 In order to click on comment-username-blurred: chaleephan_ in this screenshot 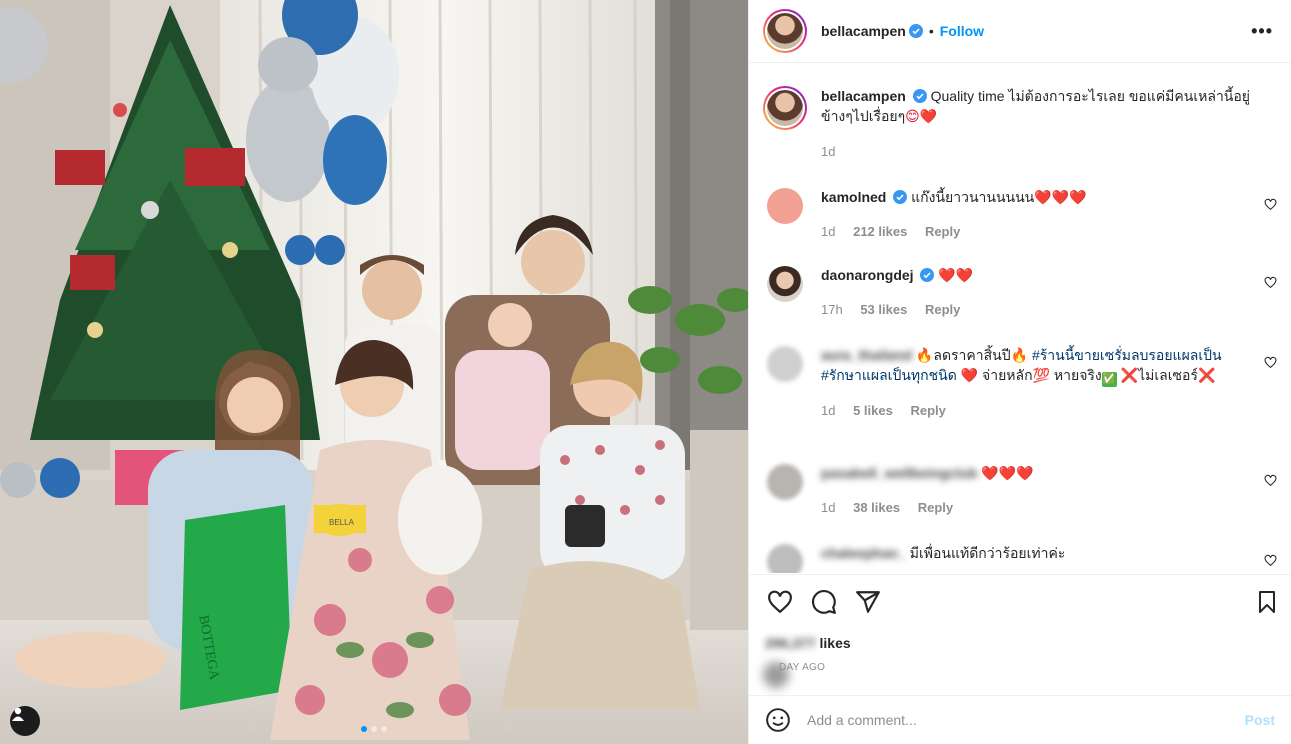, I will do `click(863, 553)`.